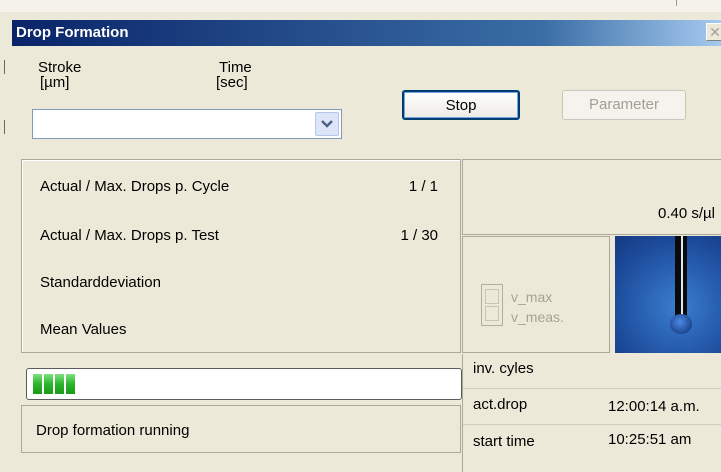  I want to click on v-max-label: v_max, so click(532, 297).